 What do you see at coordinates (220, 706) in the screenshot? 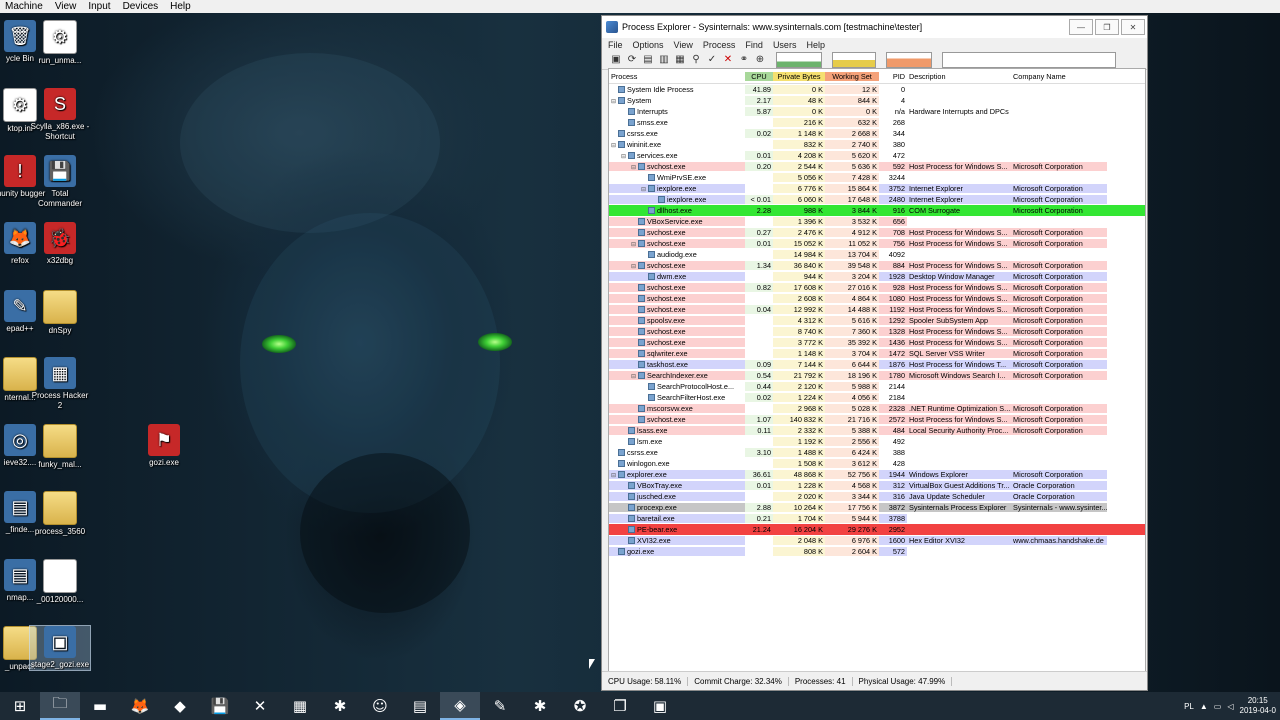
I see `taskbar-button: 💾` at bounding box center [220, 706].